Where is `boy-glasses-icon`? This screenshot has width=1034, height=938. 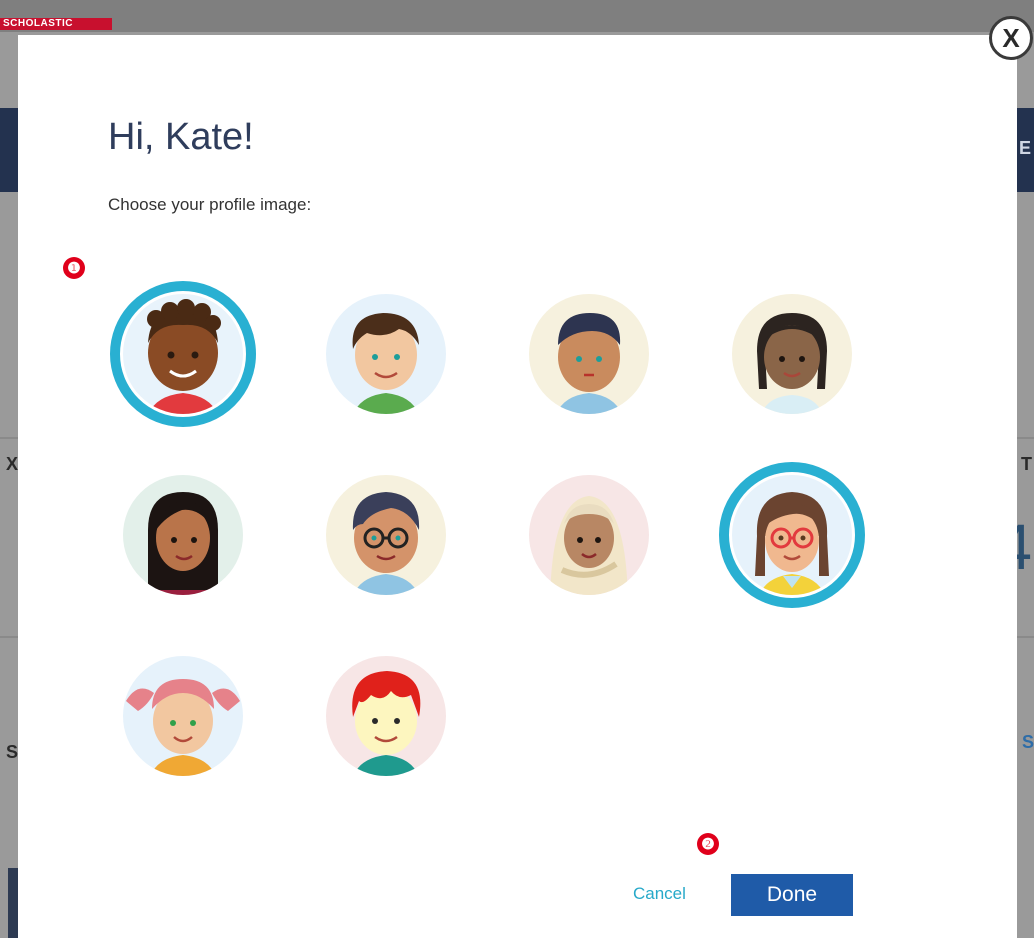 boy-glasses-icon is located at coordinates (386, 535).